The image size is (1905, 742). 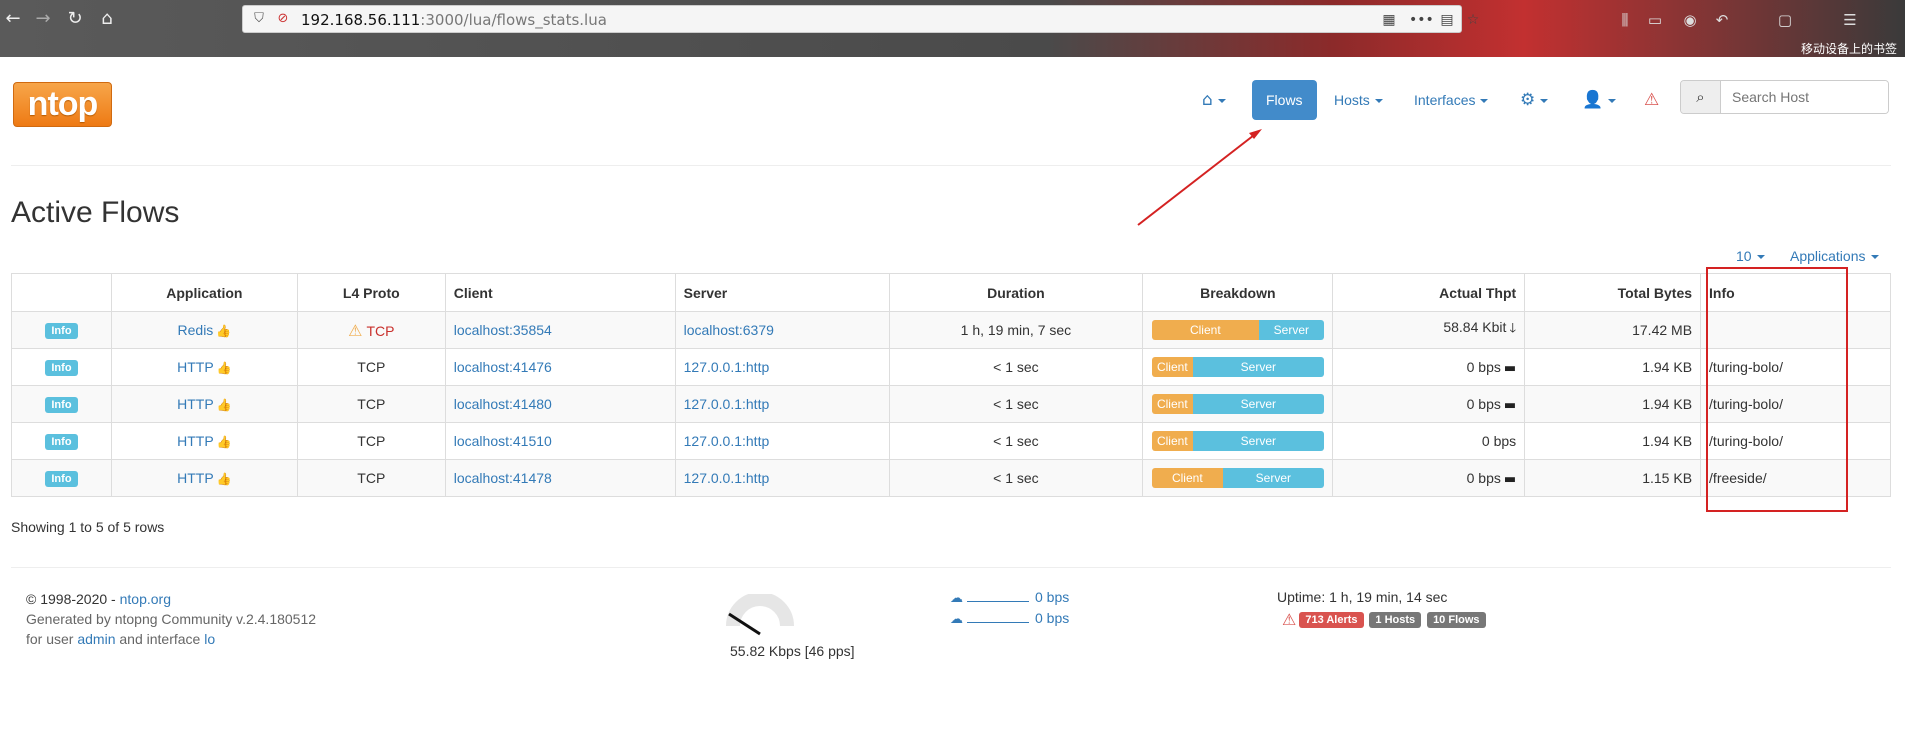 I want to click on col-header-client: Client, so click(x=560, y=292).